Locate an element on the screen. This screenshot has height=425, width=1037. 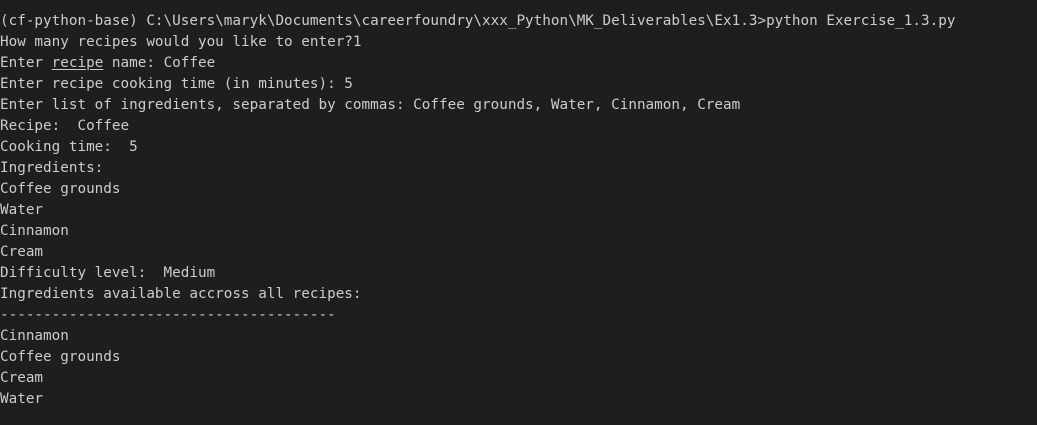
all-ingredient-item: Water is located at coordinates (22, 399).